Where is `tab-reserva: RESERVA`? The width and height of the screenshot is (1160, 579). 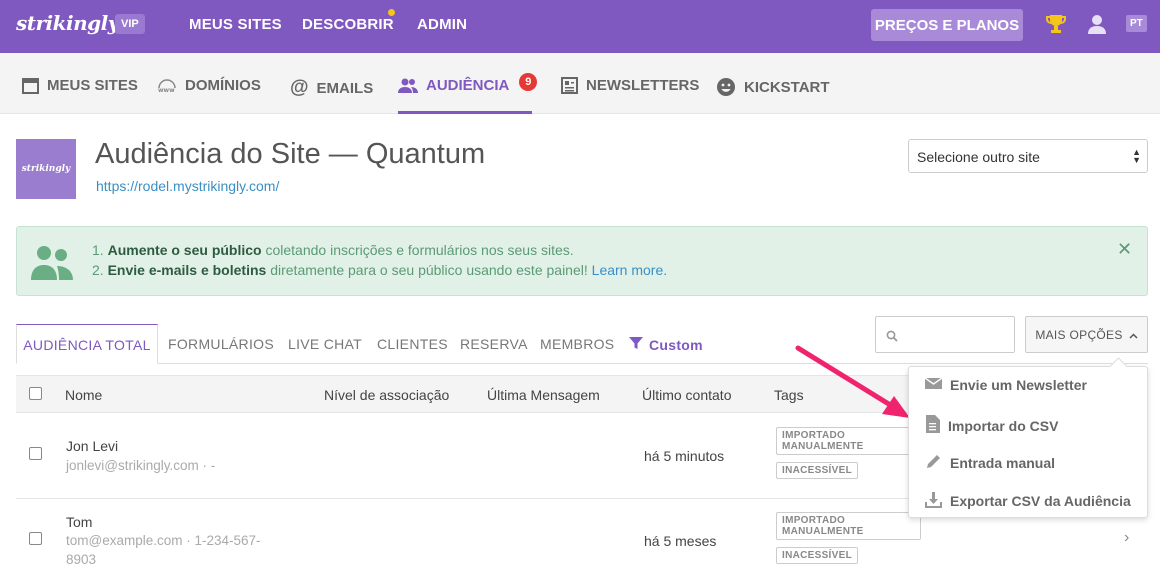 tab-reserva: RESERVA is located at coordinates (494, 344).